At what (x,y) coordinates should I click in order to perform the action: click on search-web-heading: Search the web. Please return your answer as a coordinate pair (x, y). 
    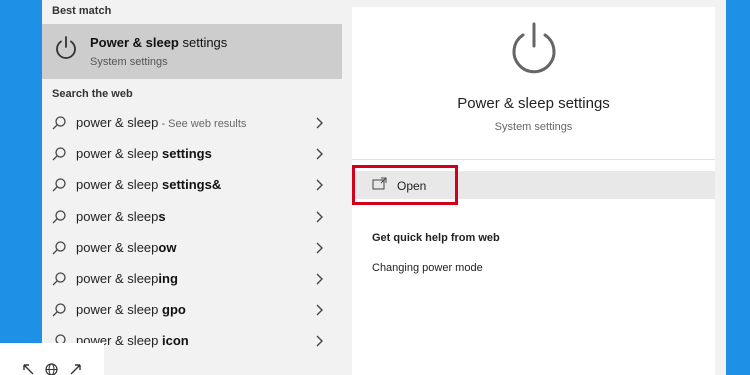
    Looking at the image, I should click on (92, 94).